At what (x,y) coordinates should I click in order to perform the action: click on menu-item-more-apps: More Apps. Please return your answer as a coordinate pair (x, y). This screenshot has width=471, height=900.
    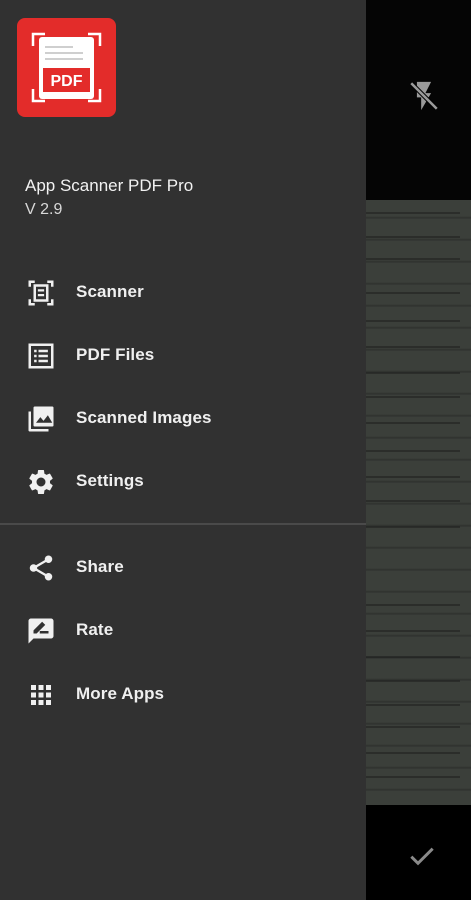
    Looking at the image, I should click on (183, 694).